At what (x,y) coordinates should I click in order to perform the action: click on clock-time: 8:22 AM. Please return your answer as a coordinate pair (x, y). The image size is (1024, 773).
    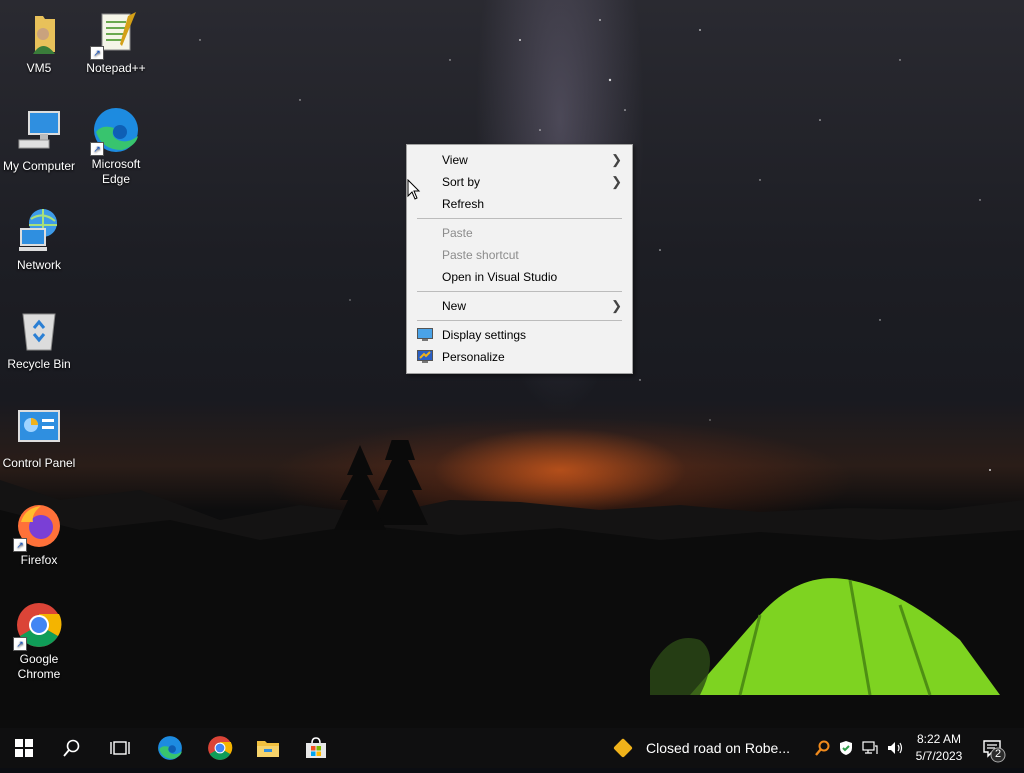
    Looking at the image, I should click on (939, 739).